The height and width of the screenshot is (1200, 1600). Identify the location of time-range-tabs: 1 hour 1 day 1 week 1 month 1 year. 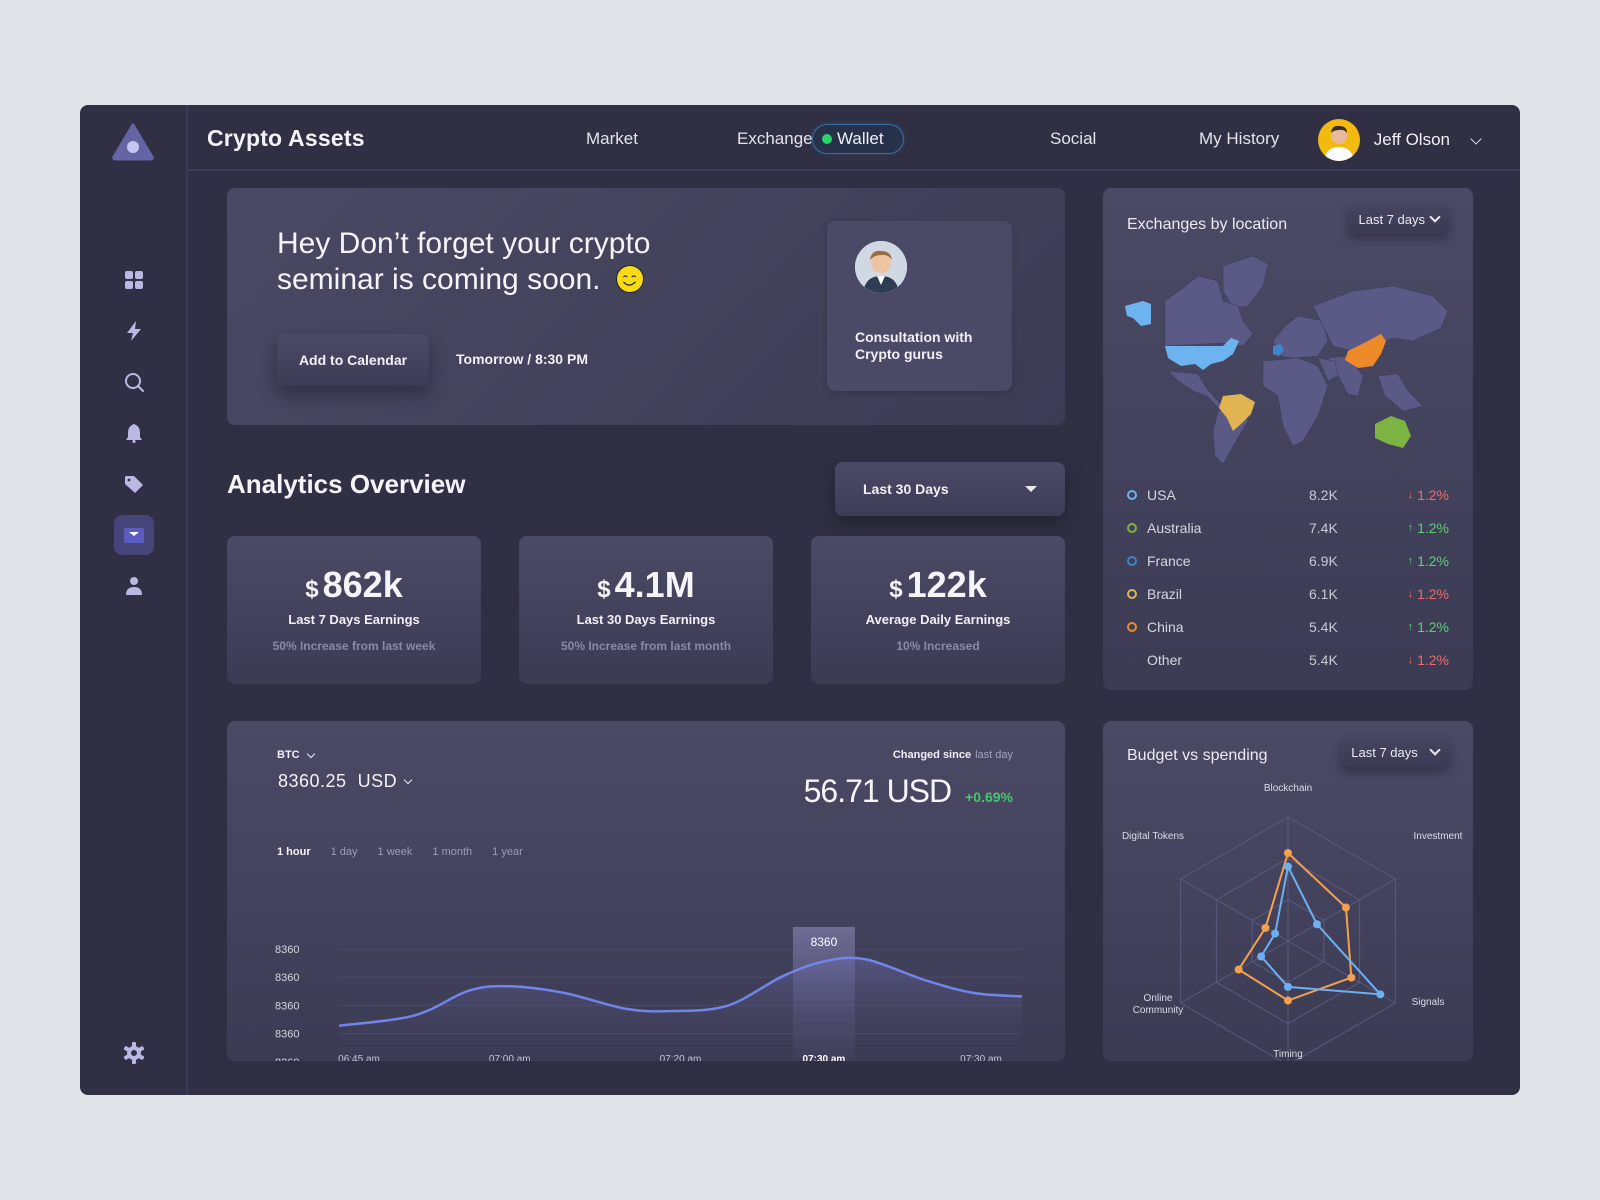
(400, 852).